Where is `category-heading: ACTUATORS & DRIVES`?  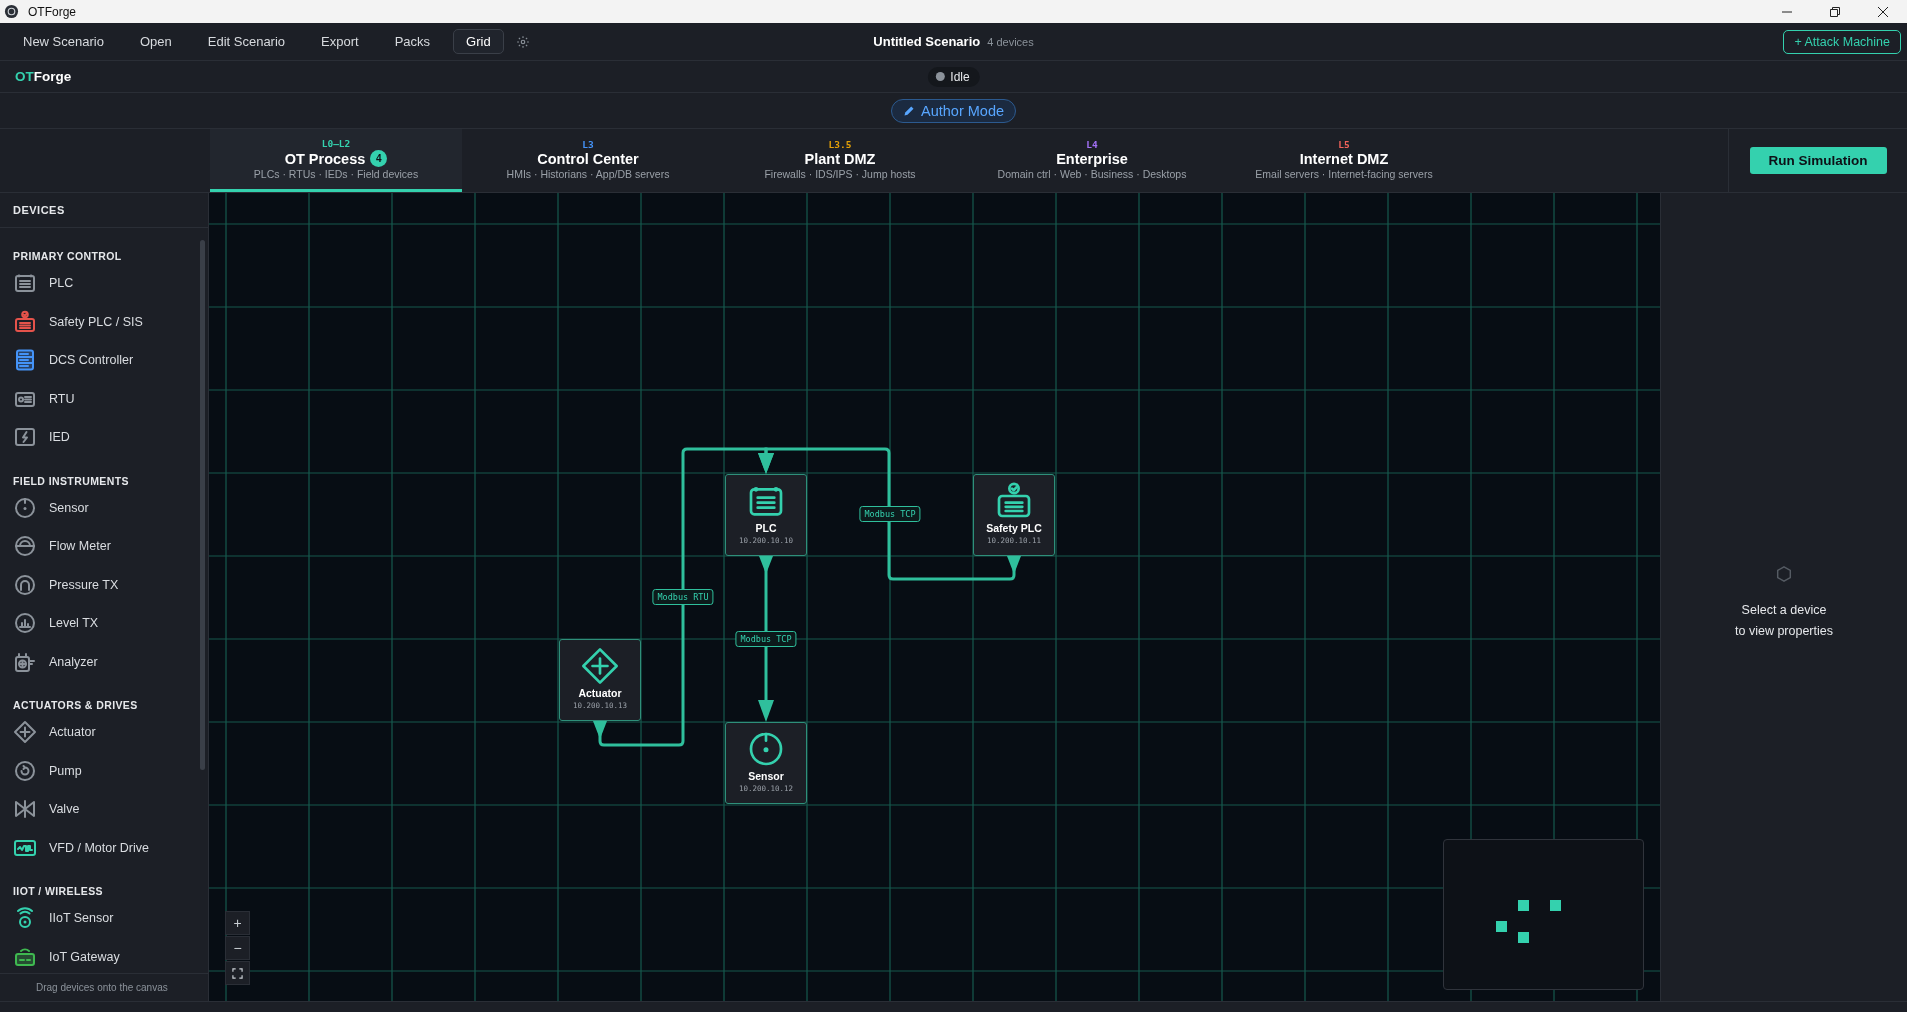
category-heading: ACTUATORS & DRIVES is located at coordinates (76, 705).